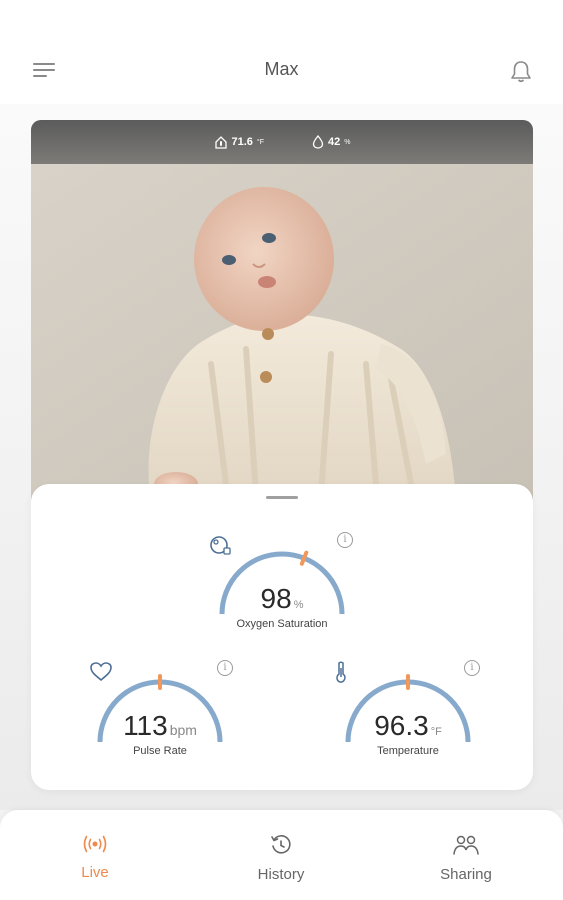 This screenshot has width=563, height=900. Describe the element at coordinates (281, 69) in the screenshot. I see `page-title: Max` at that location.